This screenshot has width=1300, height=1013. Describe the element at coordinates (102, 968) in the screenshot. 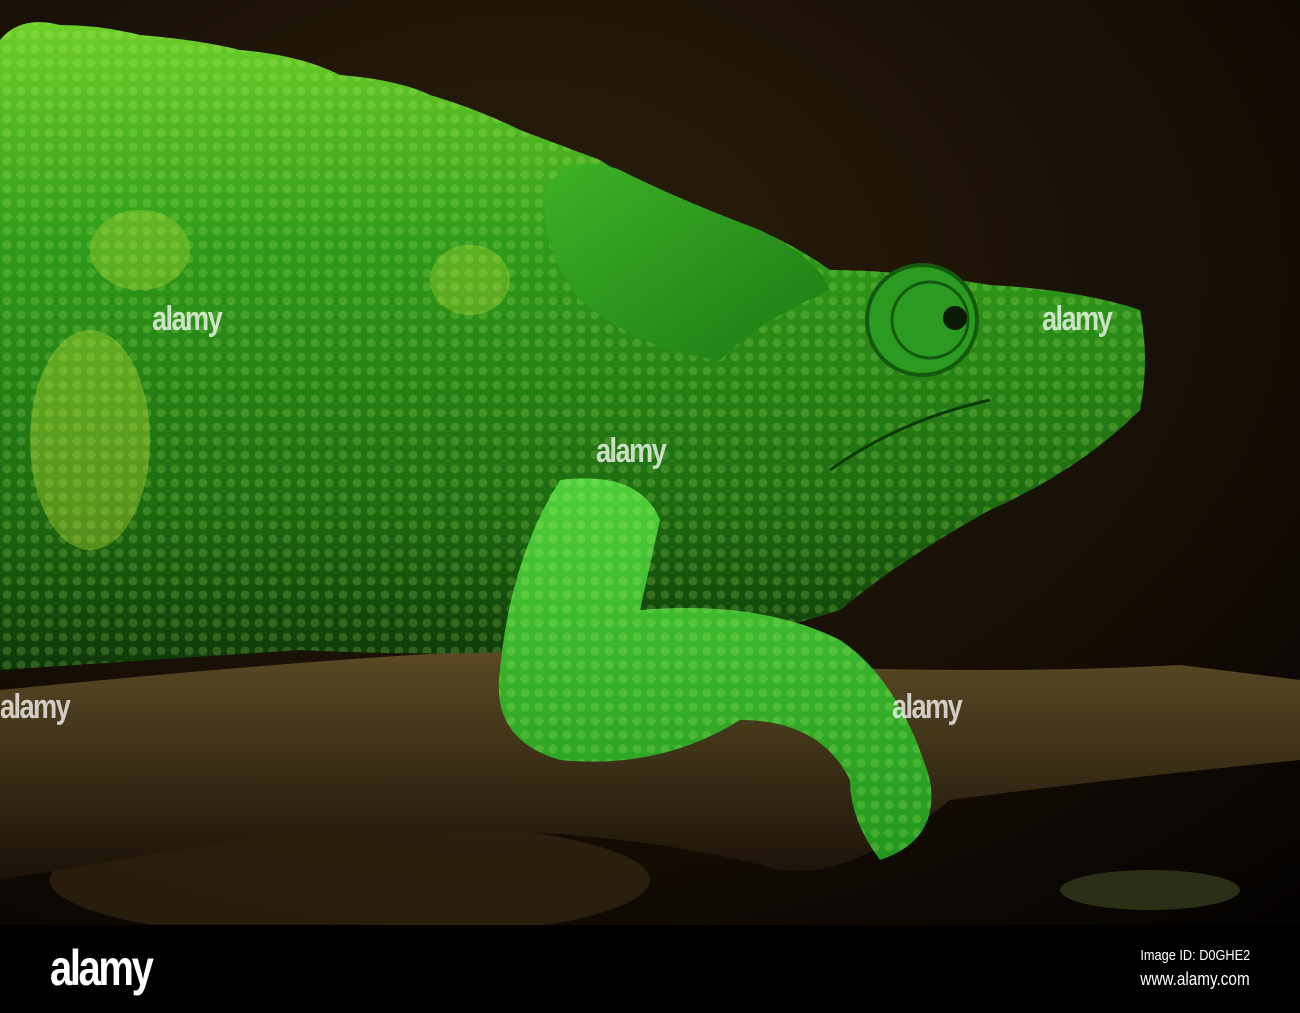

I see `alamy-logo: alamy` at that location.